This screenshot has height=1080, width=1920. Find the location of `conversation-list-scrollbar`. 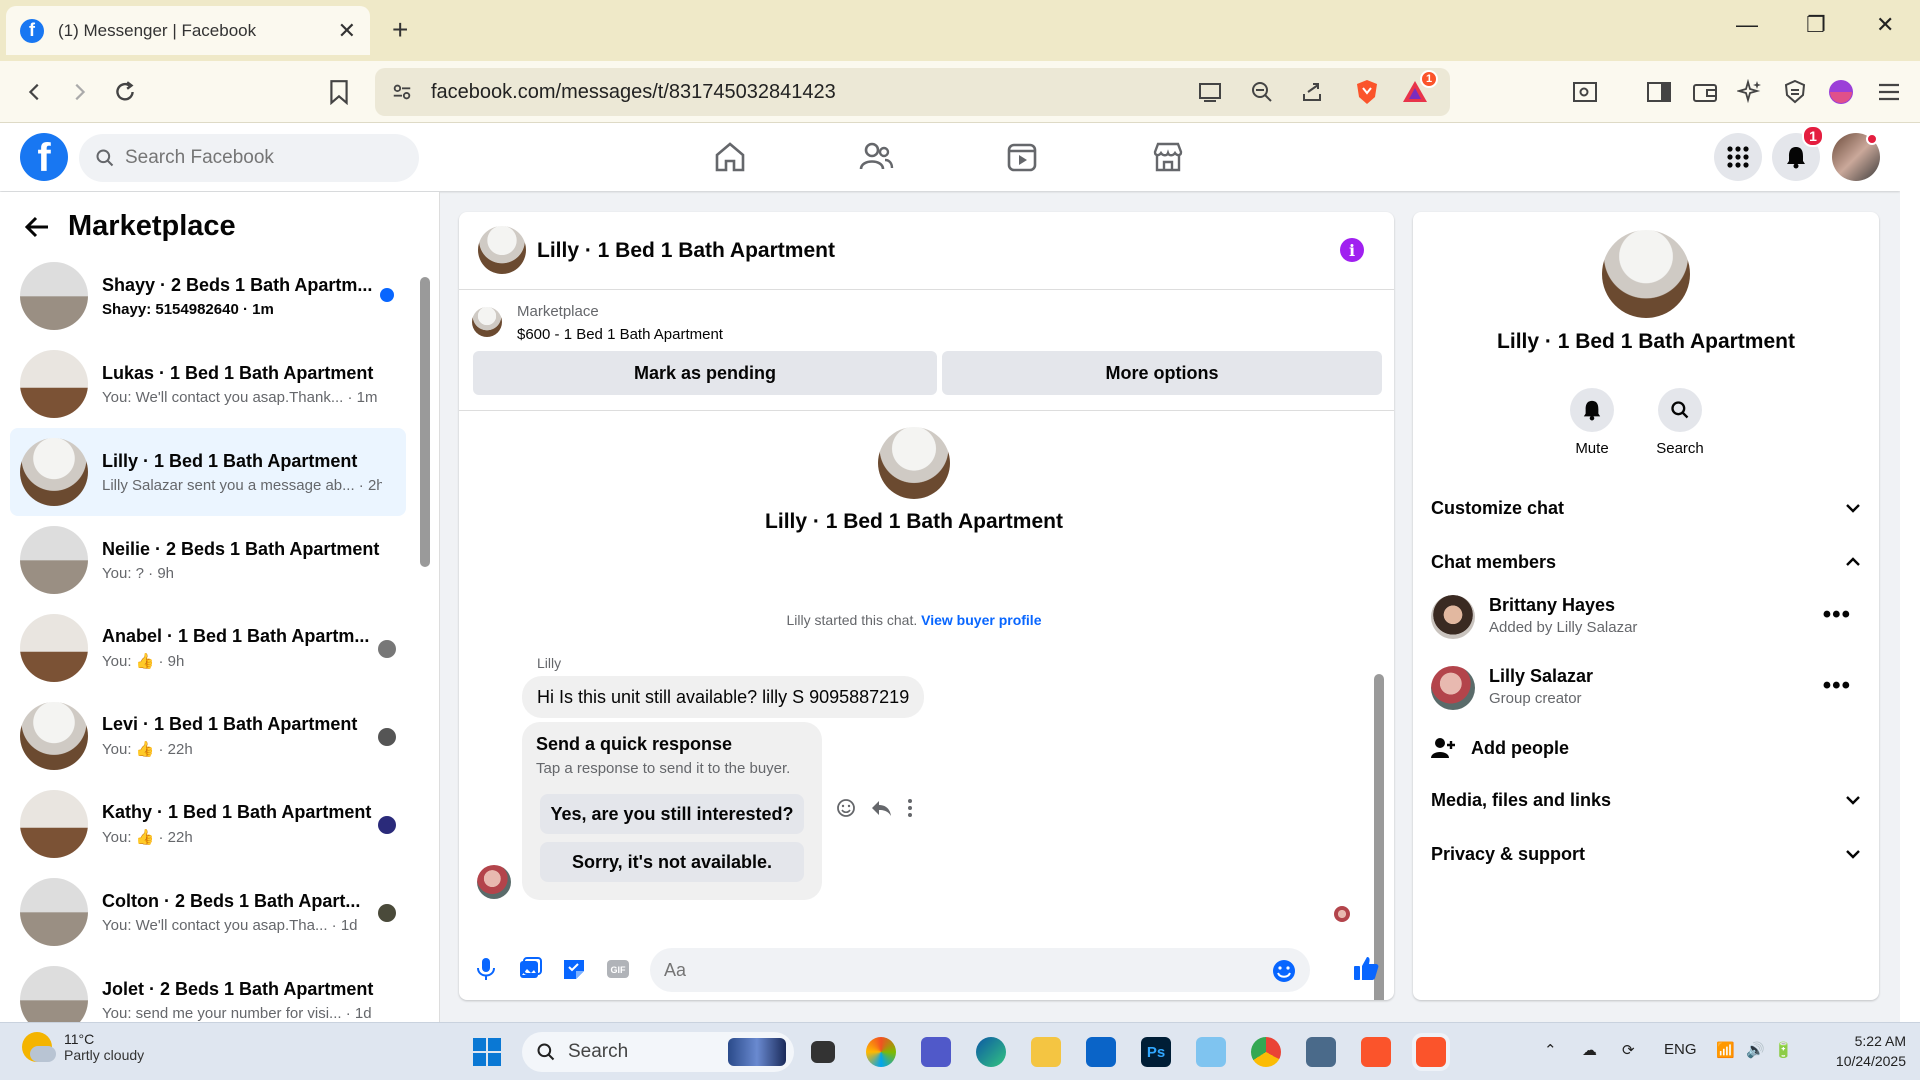

conversation-list-scrollbar is located at coordinates (425, 422).